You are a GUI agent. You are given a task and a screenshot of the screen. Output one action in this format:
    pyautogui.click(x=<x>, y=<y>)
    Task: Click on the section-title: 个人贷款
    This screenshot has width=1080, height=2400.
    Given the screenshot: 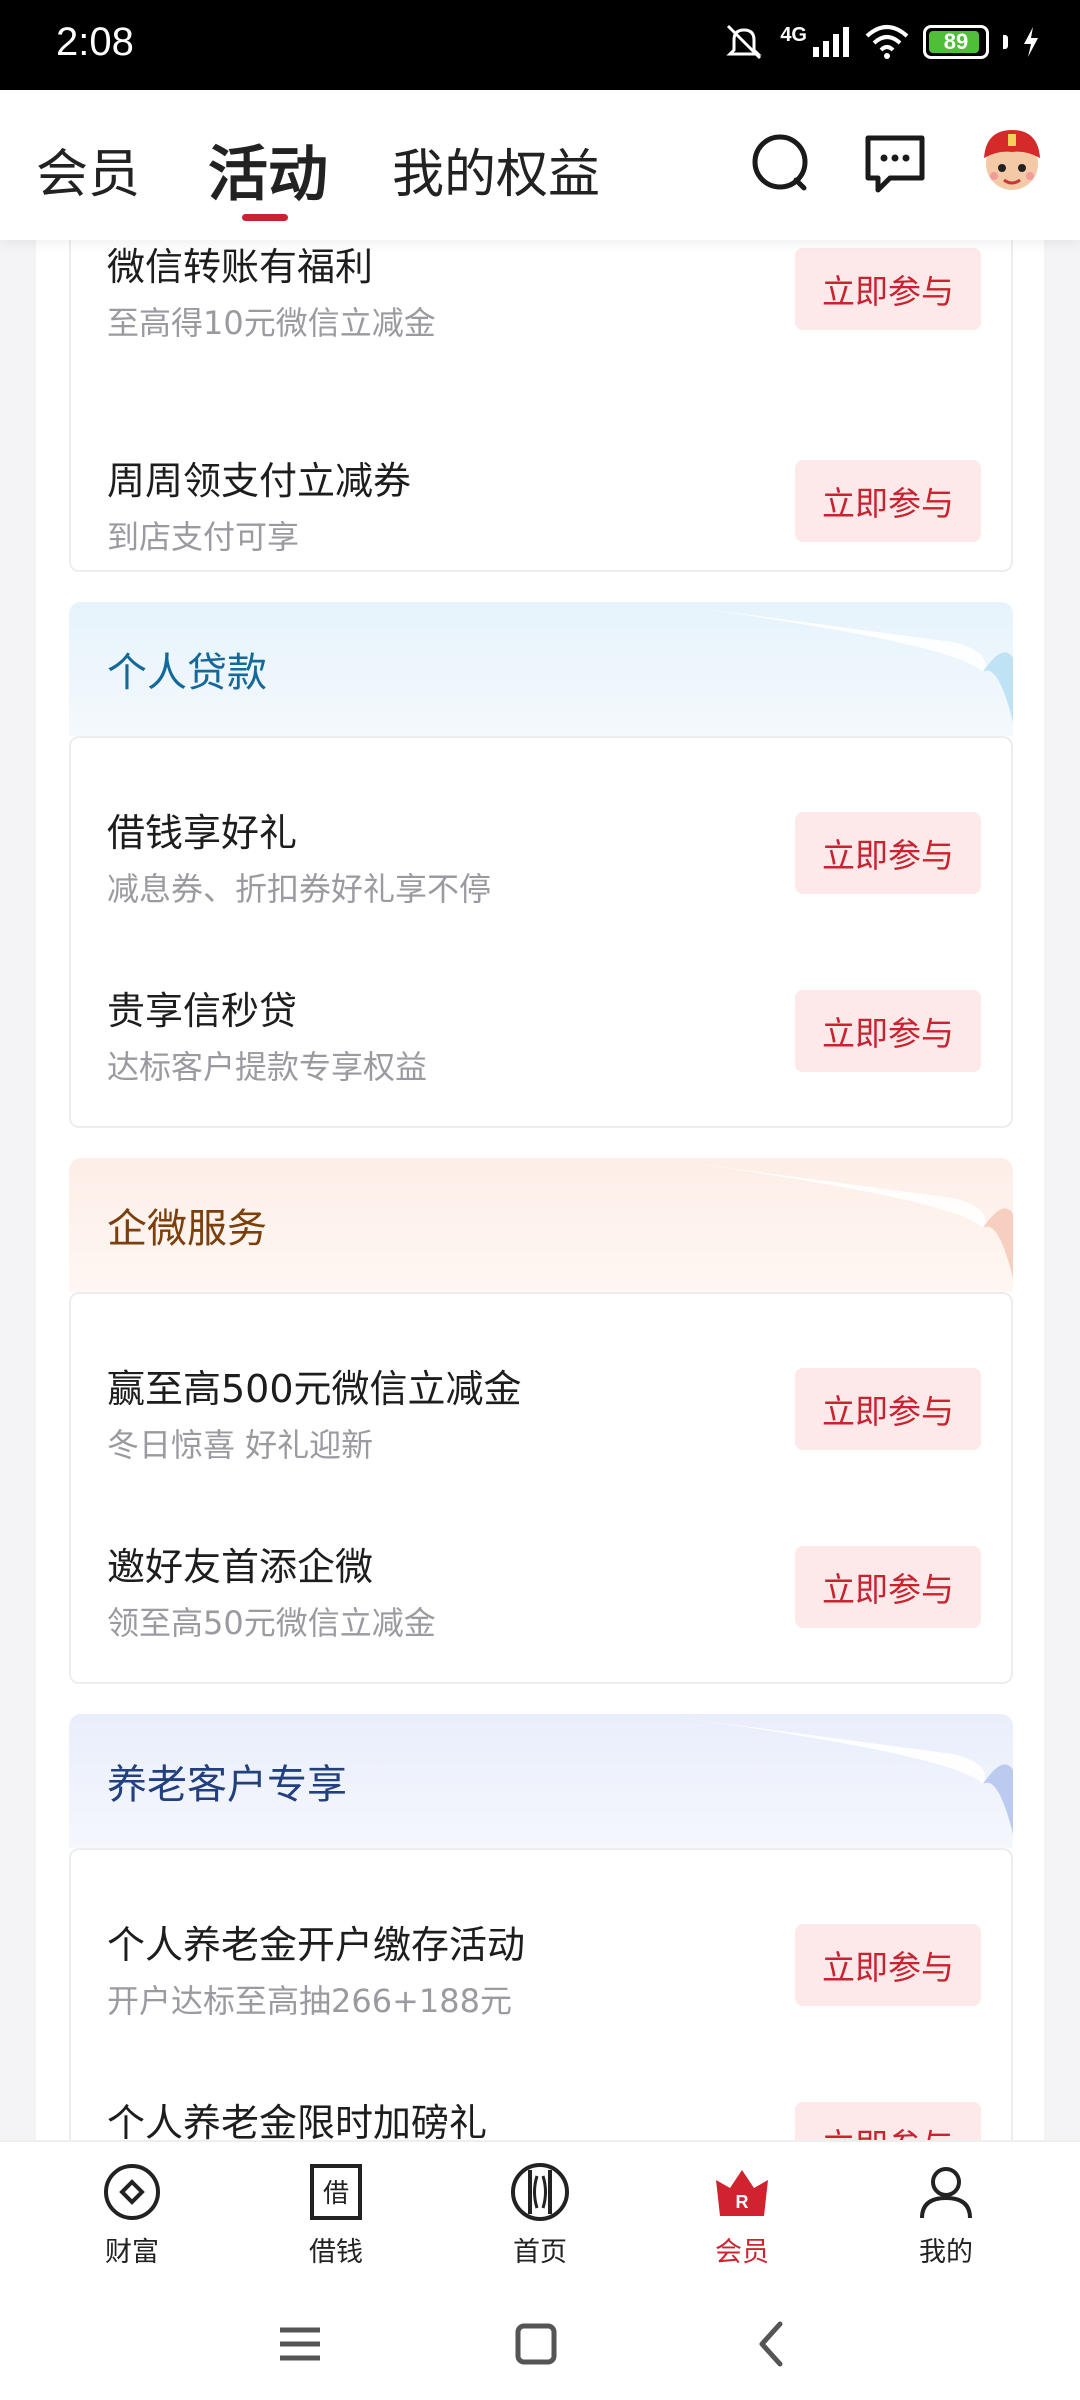 What is the action you would take?
    pyautogui.click(x=187, y=673)
    